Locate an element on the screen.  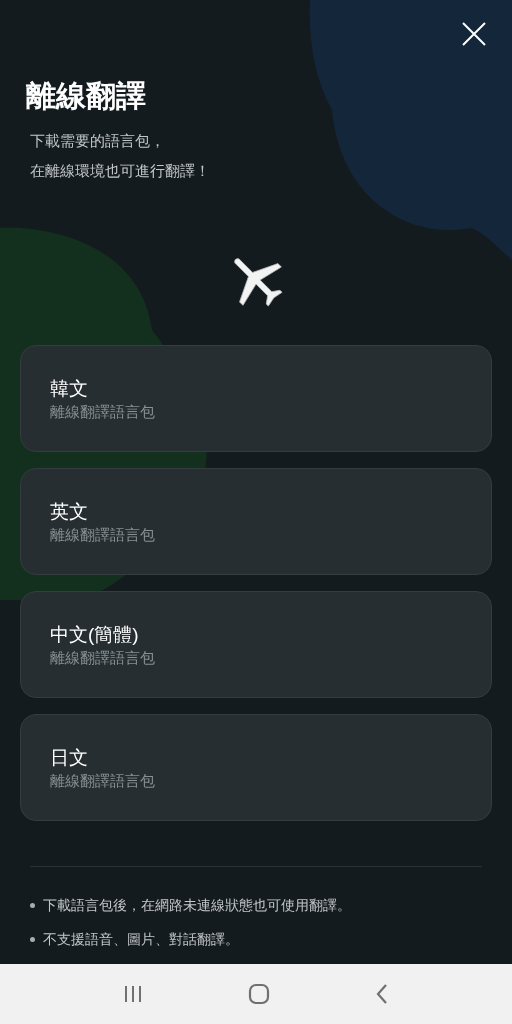
language-name: 英文 is located at coordinates (69, 511).